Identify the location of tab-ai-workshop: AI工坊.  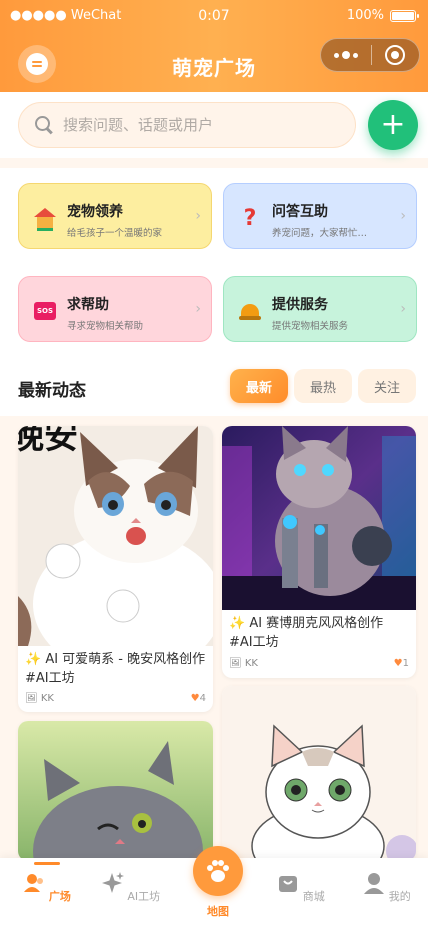
(131, 888).